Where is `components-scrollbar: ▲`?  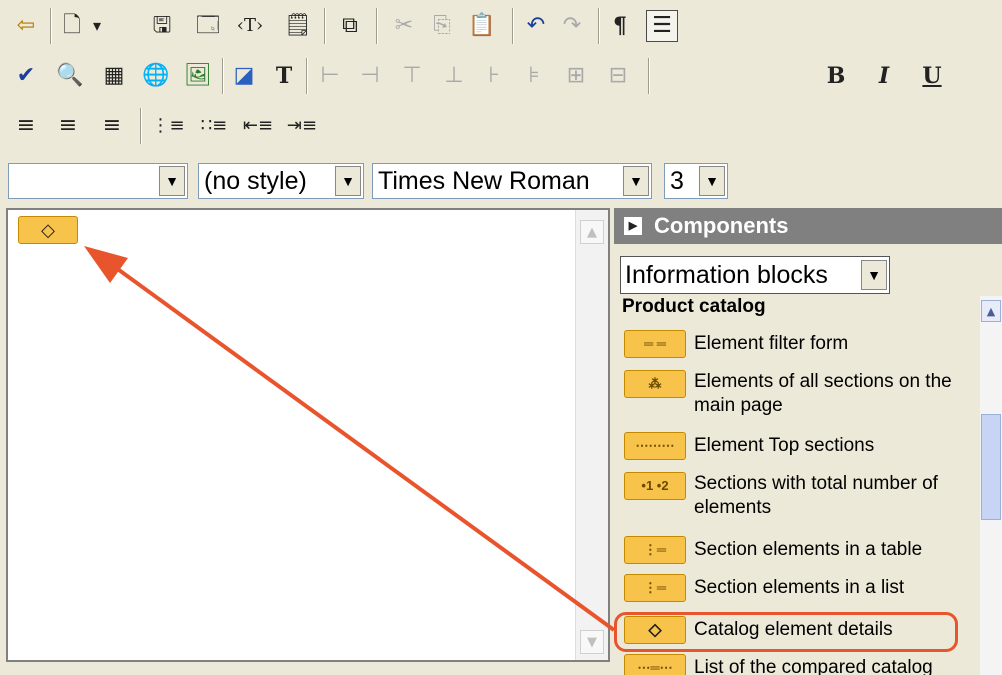 components-scrollbar: ▲ is located at coordinates (991, 485).